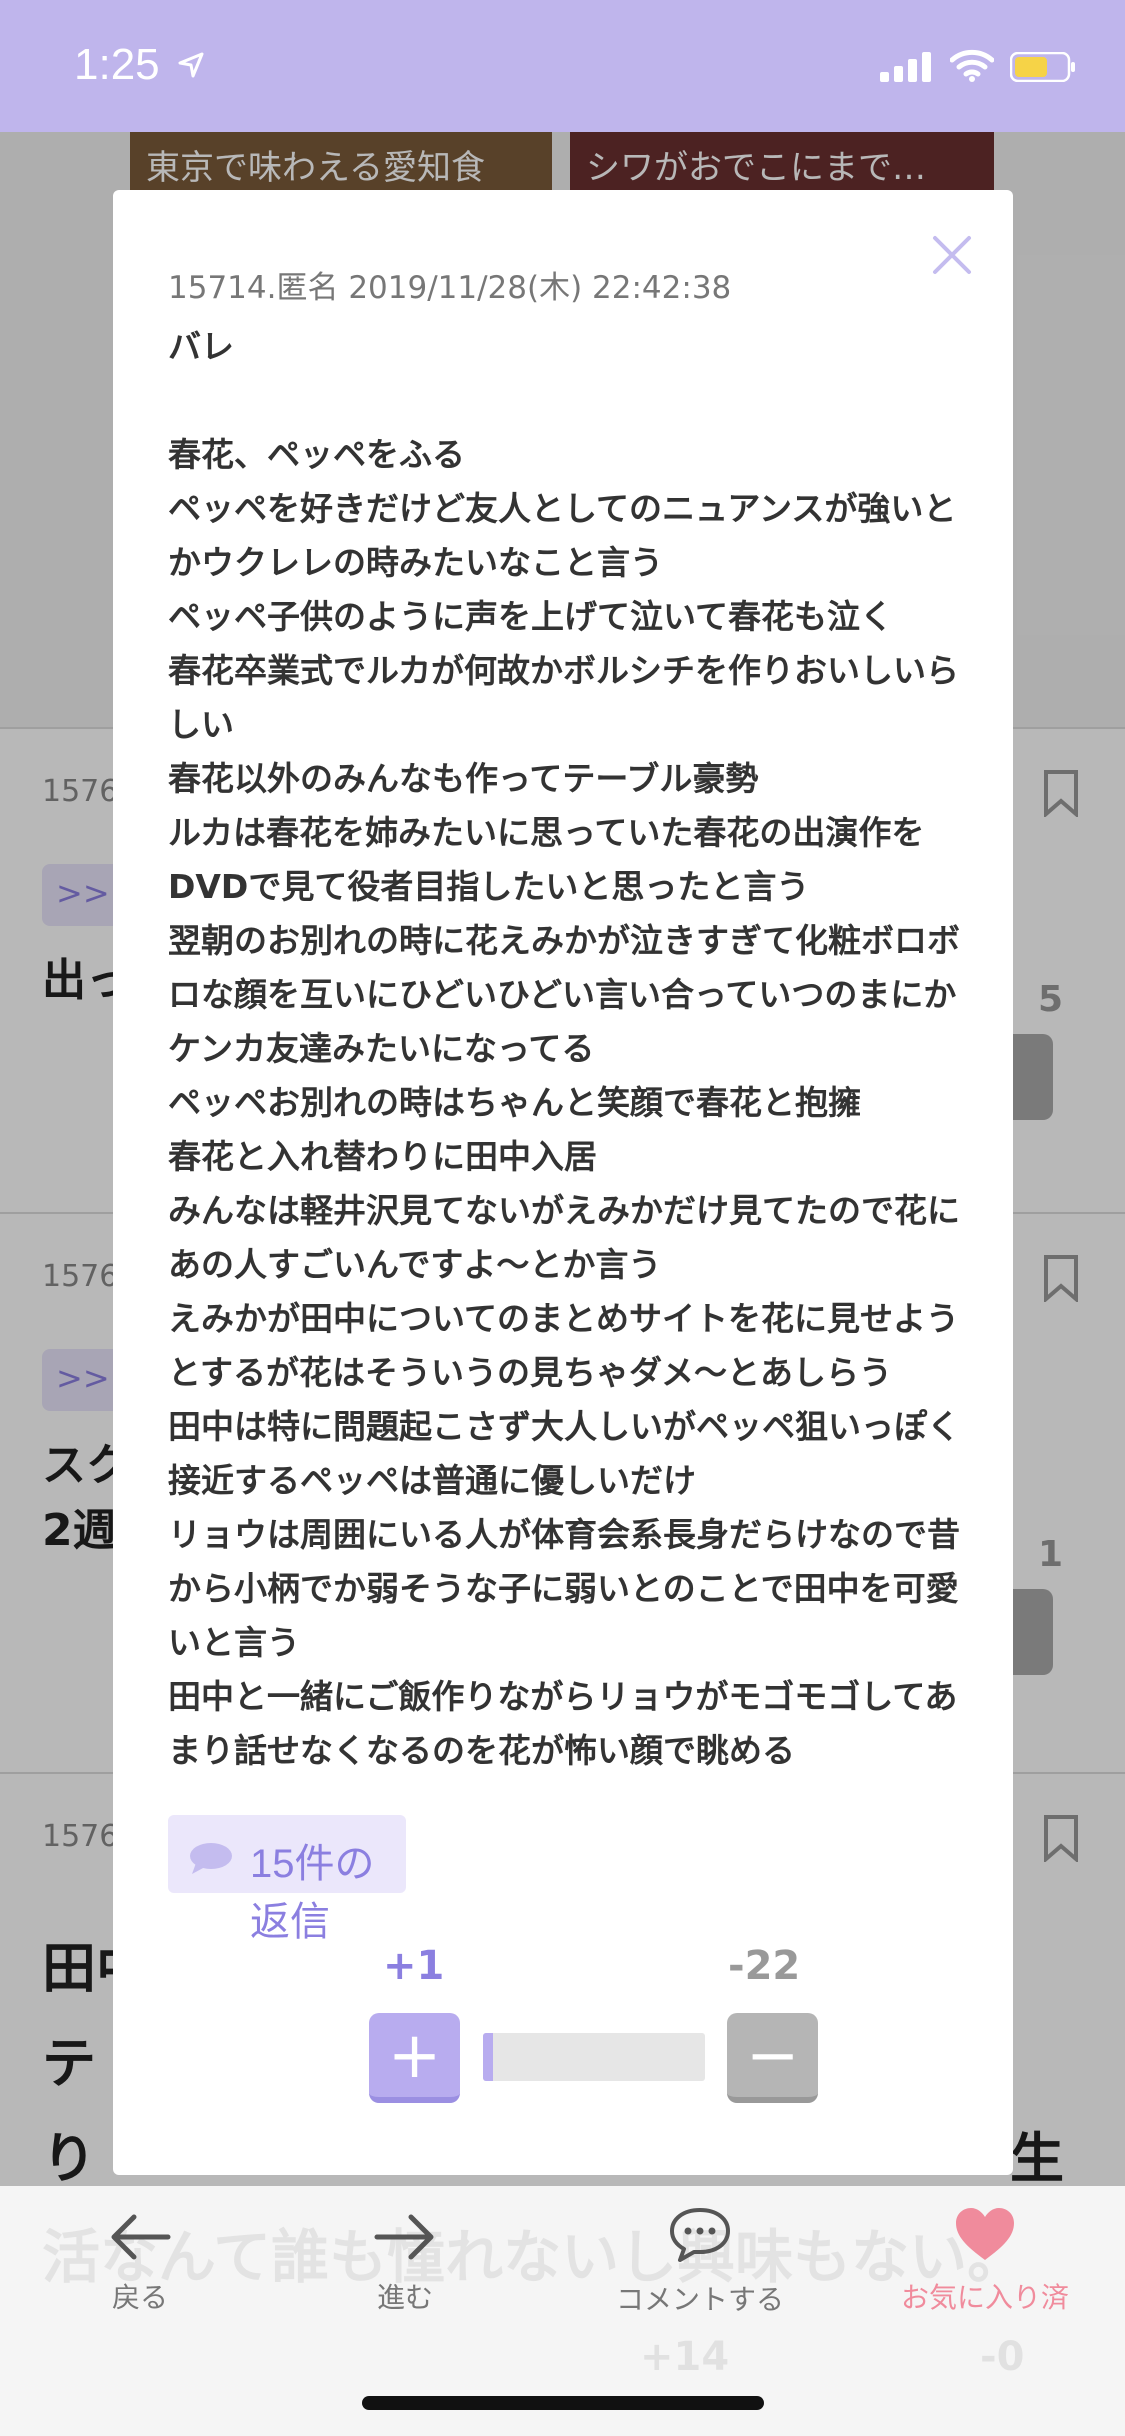 The height and width of the screenshot is (2436, 1125). Describe the element at coordinates (564, 1426) in the screenshot. I see `comment-line: 田中は特に問題起こさず大人しいがペッペ狙いっぽく` at that location.